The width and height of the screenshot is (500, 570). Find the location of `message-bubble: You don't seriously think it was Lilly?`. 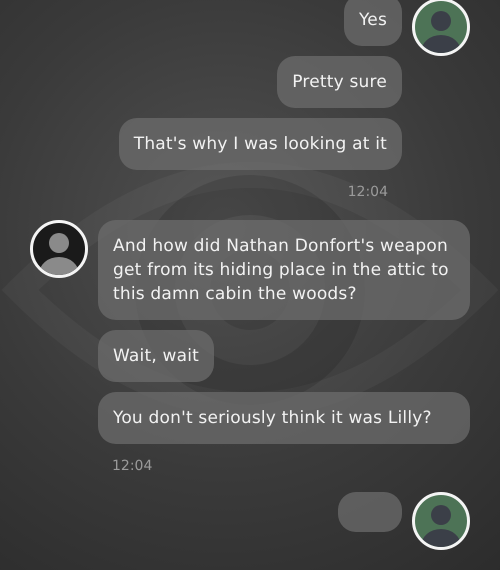

message-bubble: You don't seriously think it was Lilly? is located at coordinates (284, 418).